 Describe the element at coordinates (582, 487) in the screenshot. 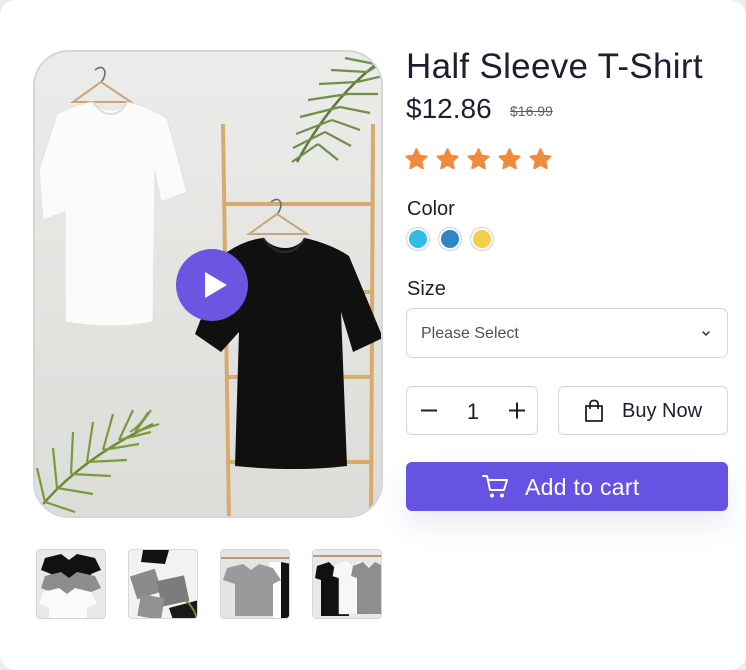

I see `add-to-cart-label: Add to cart` at that location.